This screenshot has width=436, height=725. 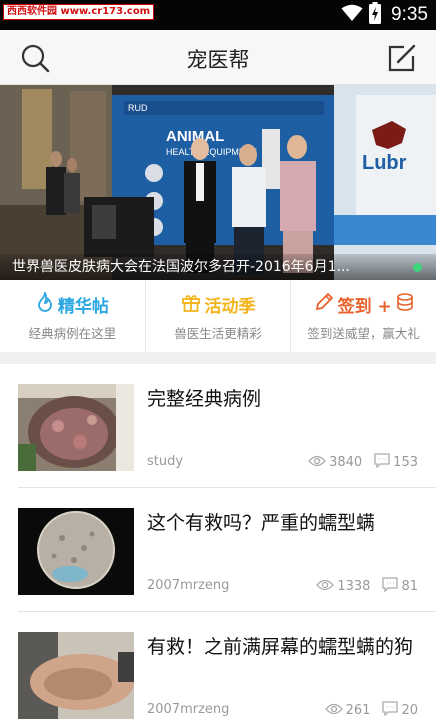 I want to click on watermark-label: 西西软件园 www.cr173.com, so click(x=79, y=12).